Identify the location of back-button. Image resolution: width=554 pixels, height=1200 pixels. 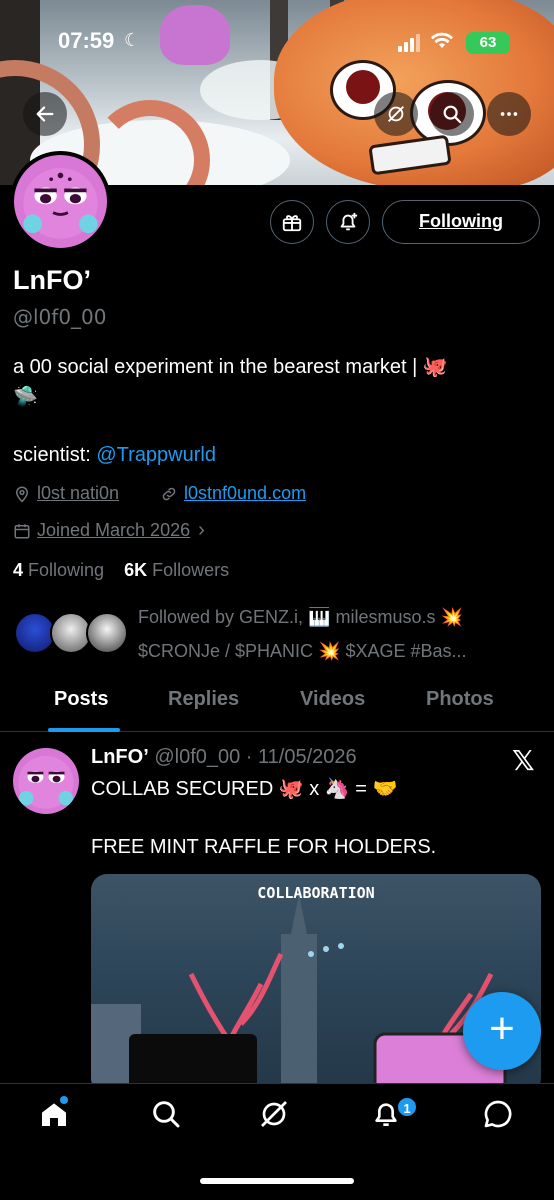
(45, 114).